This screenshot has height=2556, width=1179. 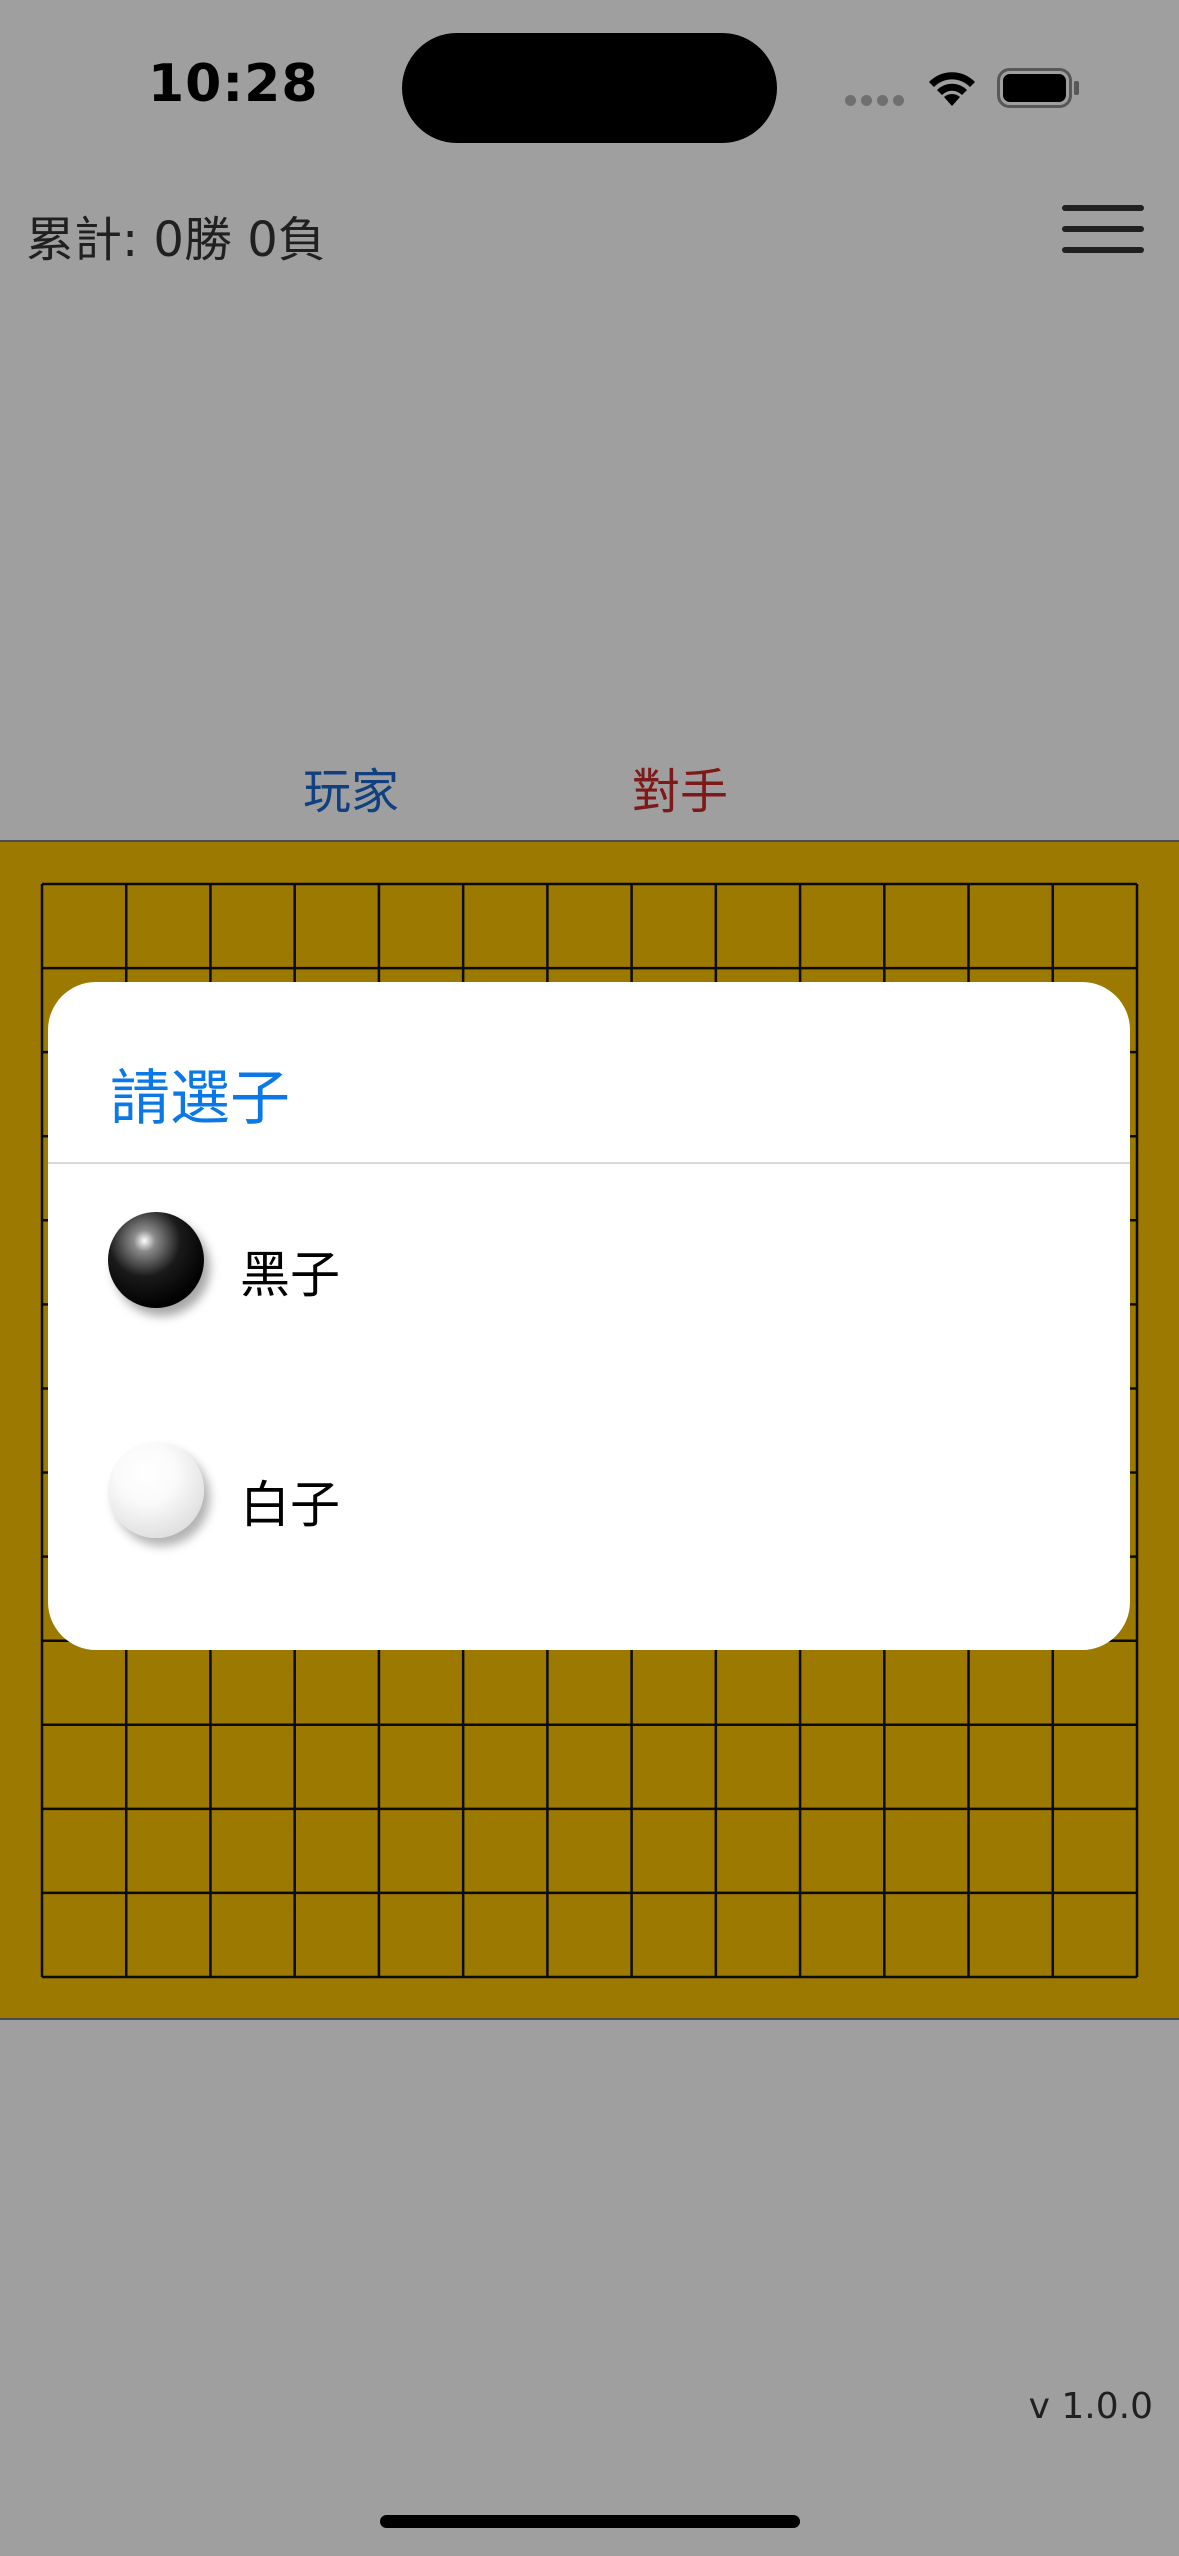 I want to click on black-stone-icon, so click(x=156, y=1260).